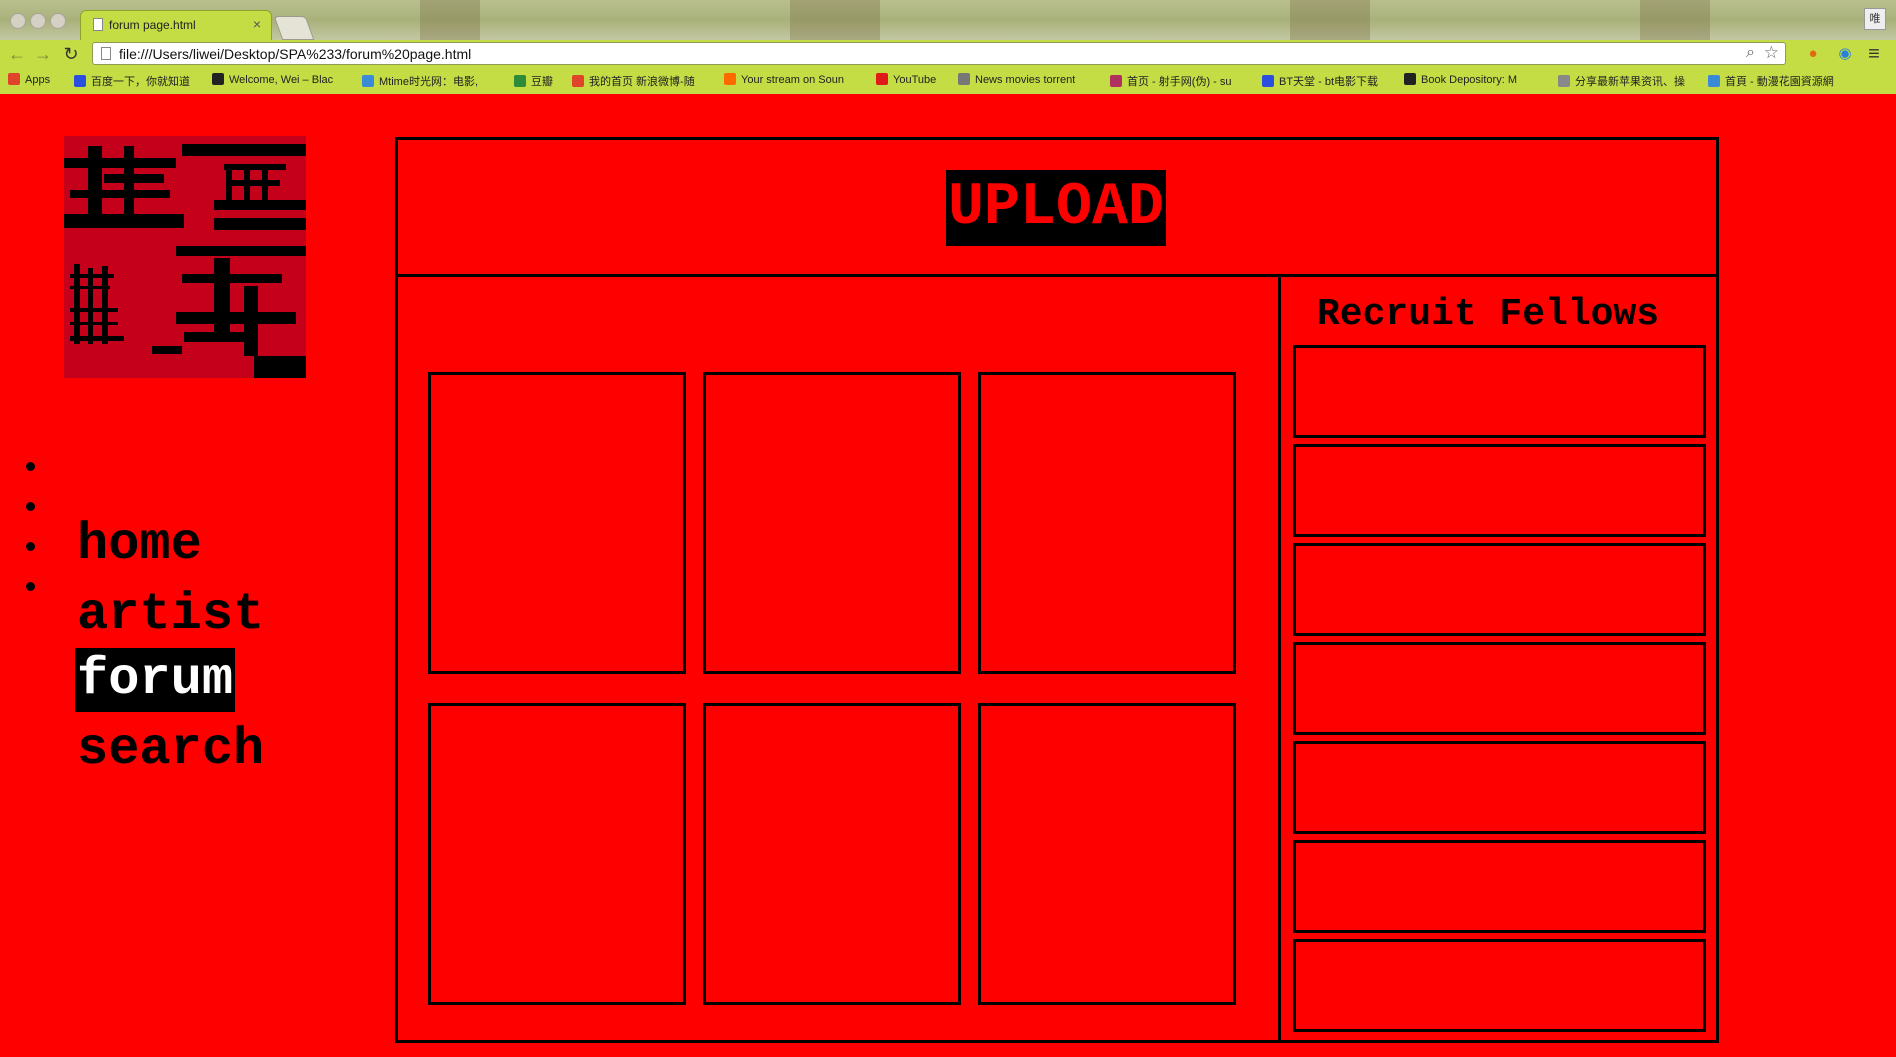 The width and height of the screenshot is (1896, 1057). Describe the element at coordinates (1750, 53) in the screenshot. I see `zoom-icon: ⌕` at that location.